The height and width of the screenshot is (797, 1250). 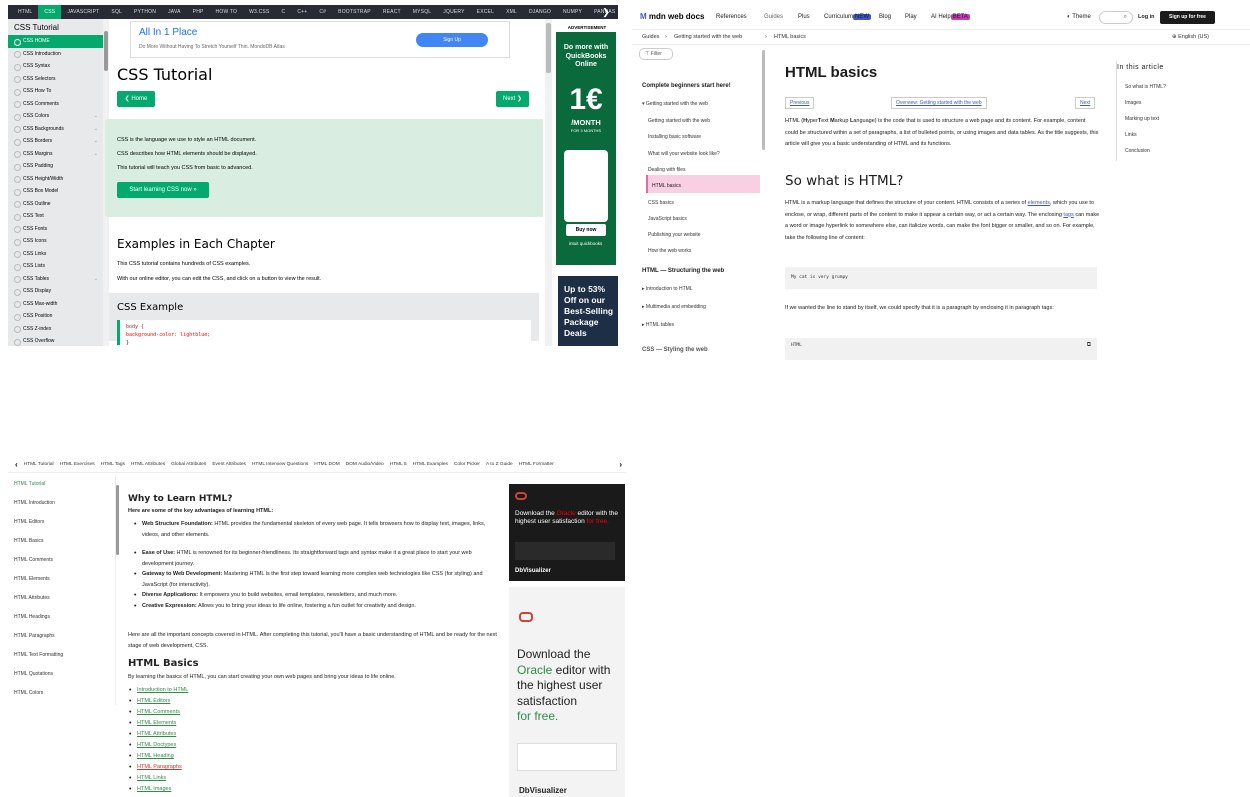 I want to click on nav-tab: Color Picker, so click(x=467, y=464).